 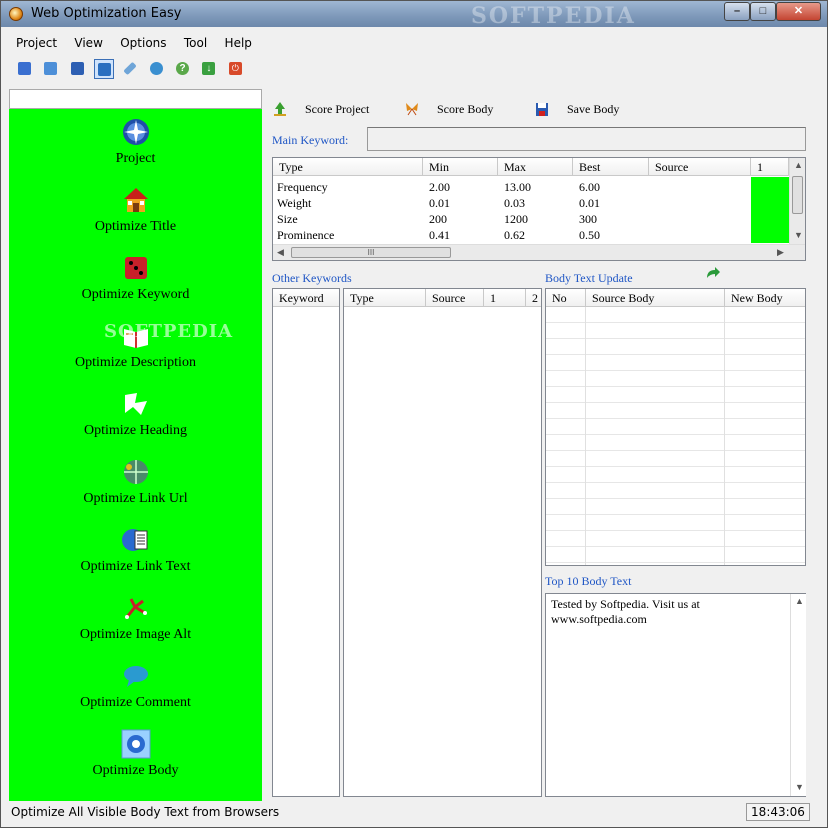 What do you see at coordinates (588, 219) in the screenshot?
I see `cell-best: 300` at bounding box center [588, 219].